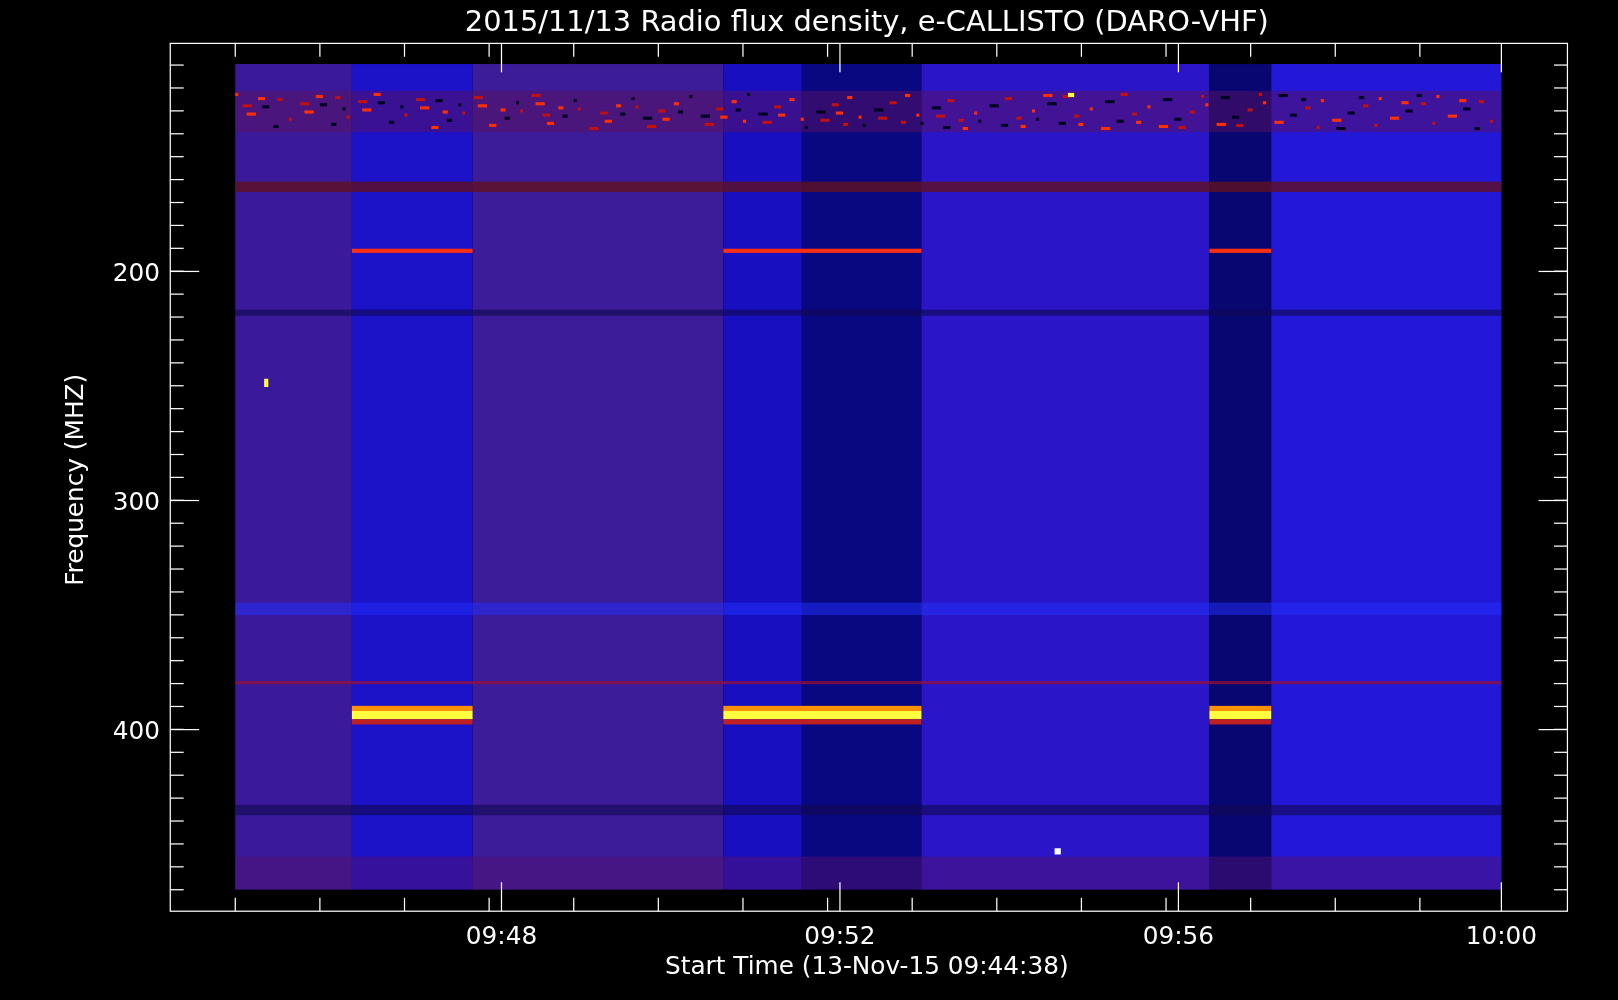 This screenshot has width=1618, height=1000. Describe the element at coordinates (136, 501) in the screenshot. I see `y-tick-label: 300` at that location.